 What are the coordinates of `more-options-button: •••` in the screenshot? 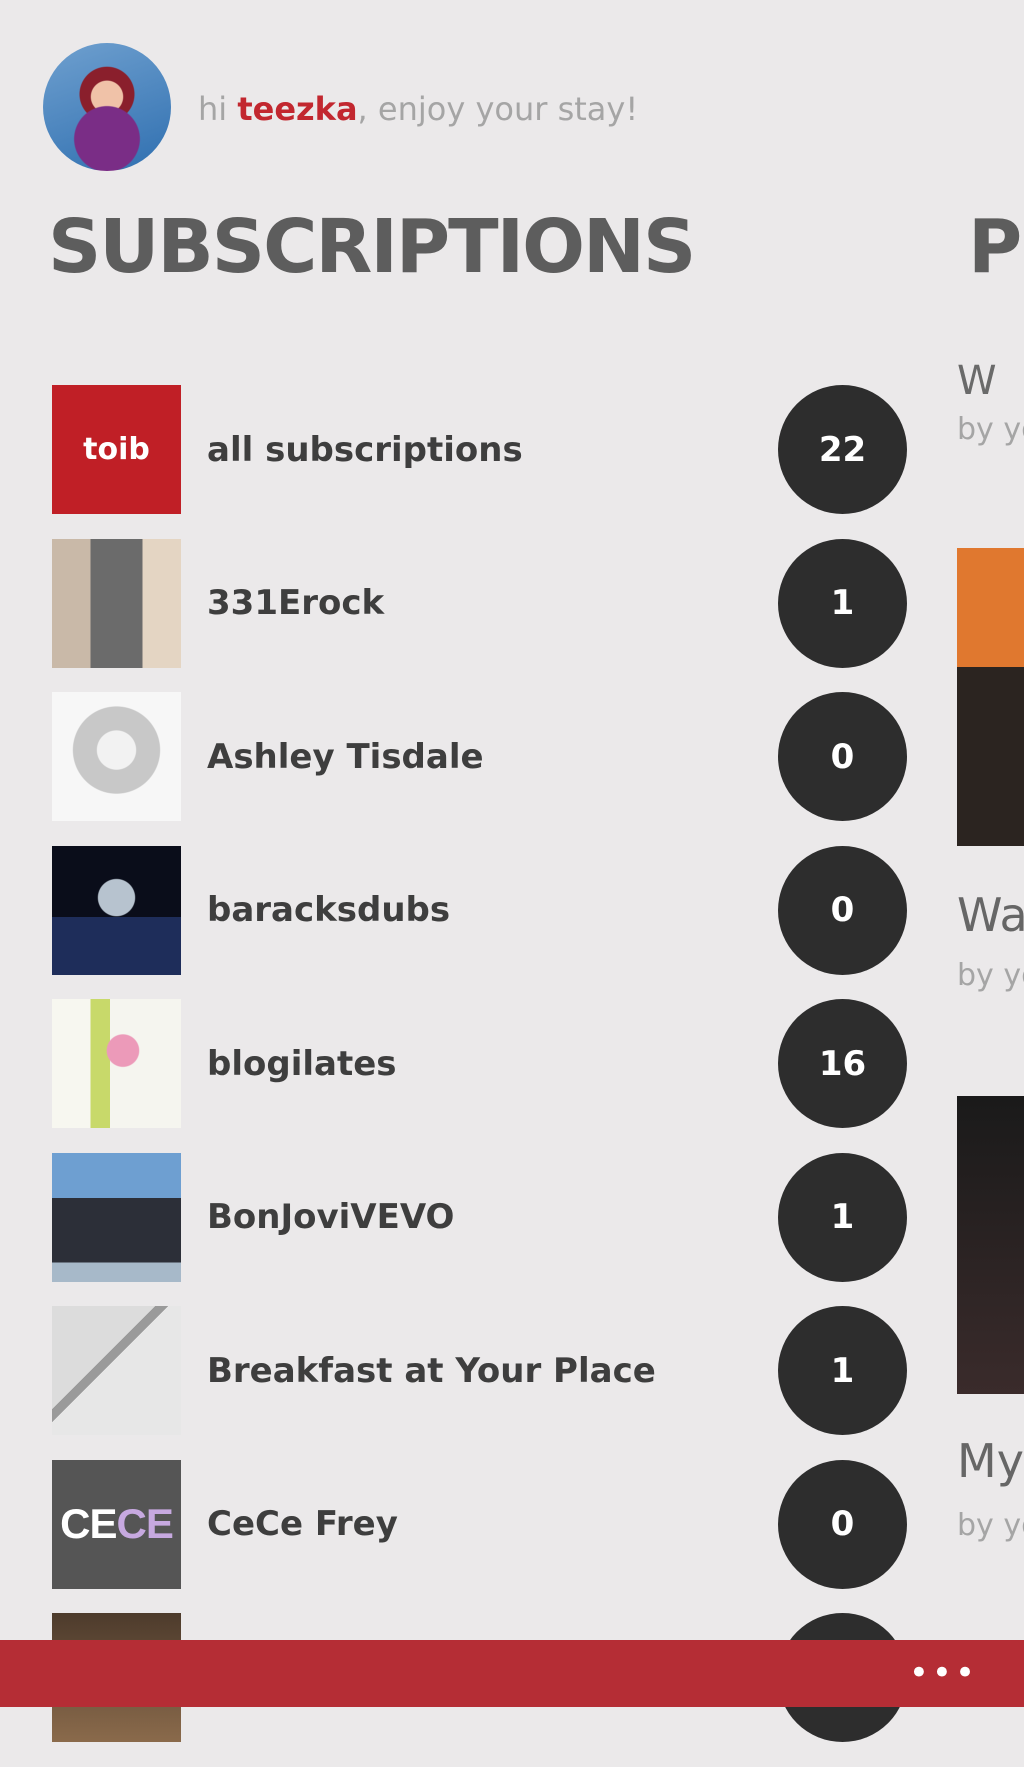 It's located at (943, 1673).